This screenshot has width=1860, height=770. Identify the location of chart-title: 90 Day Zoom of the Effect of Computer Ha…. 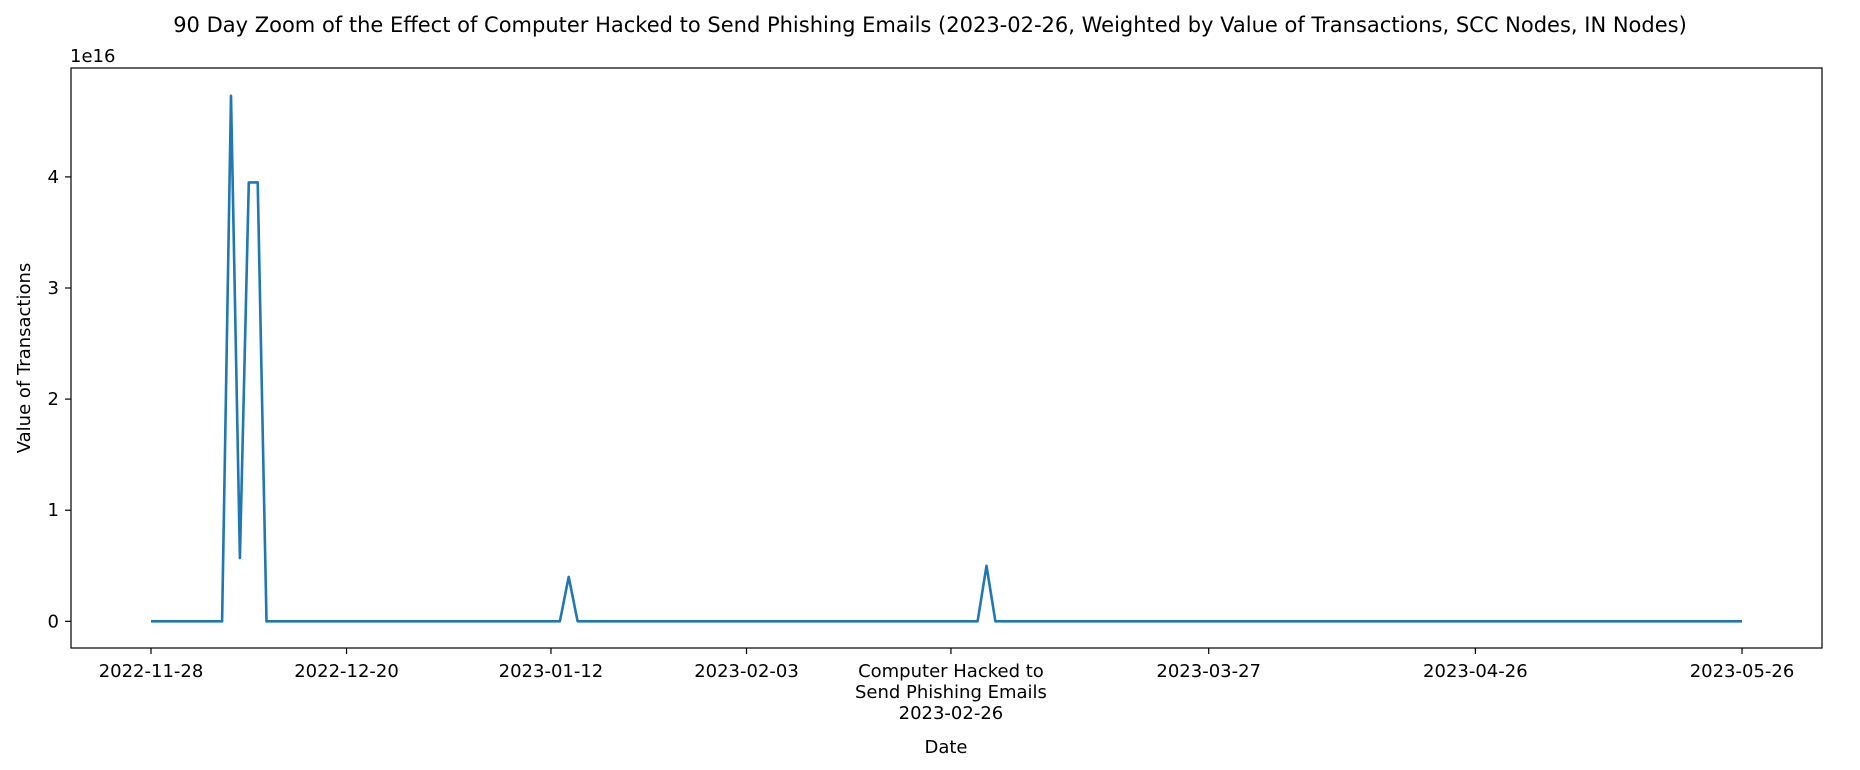
(930, 25).